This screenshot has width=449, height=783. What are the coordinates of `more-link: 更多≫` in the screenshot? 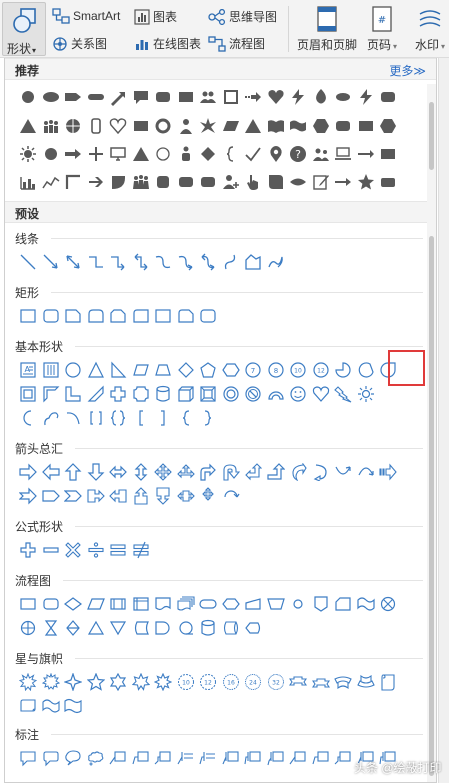 It's located at (407, 70).